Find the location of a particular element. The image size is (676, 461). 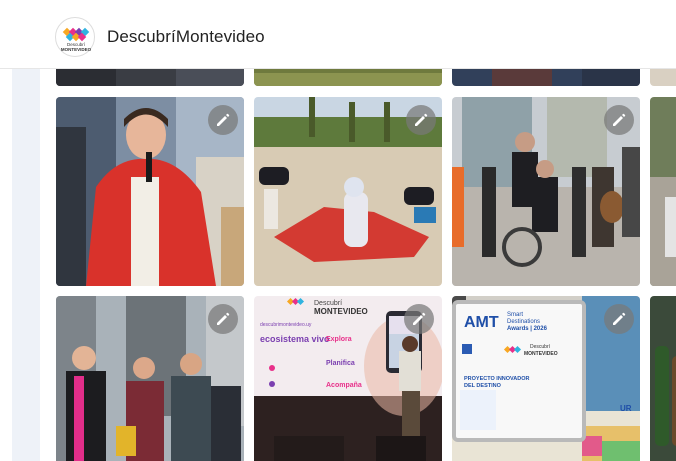

award-line-1: Smart is located at coordinates (515, 315).